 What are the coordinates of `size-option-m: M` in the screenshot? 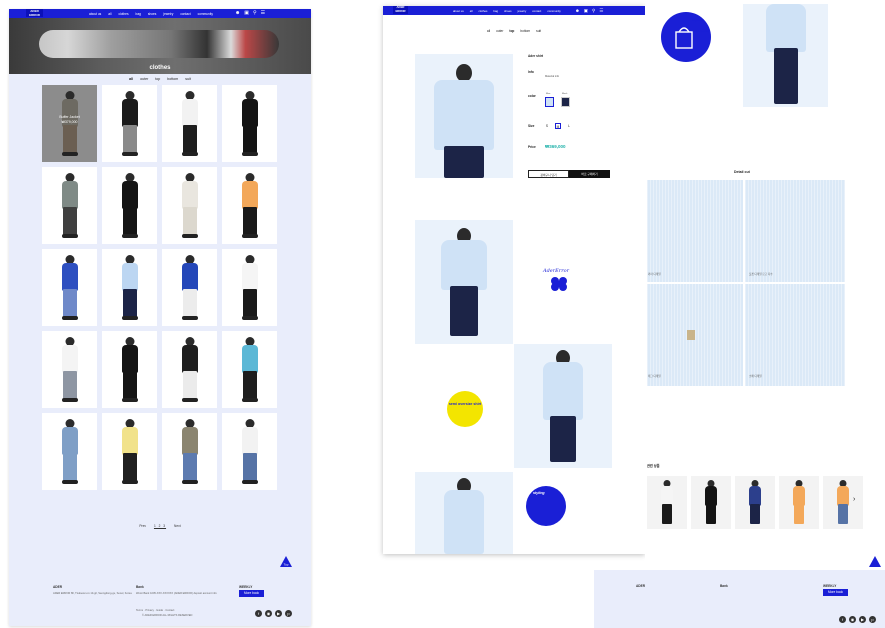 It's located at (558, 126).